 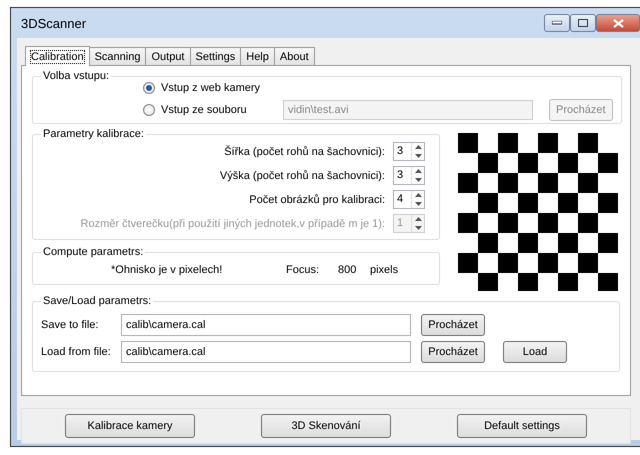 What do you see at coordinates (326, 426) in the screenshot?
I see `action-button: 3D Skenování` at bounding box center [326, 426].